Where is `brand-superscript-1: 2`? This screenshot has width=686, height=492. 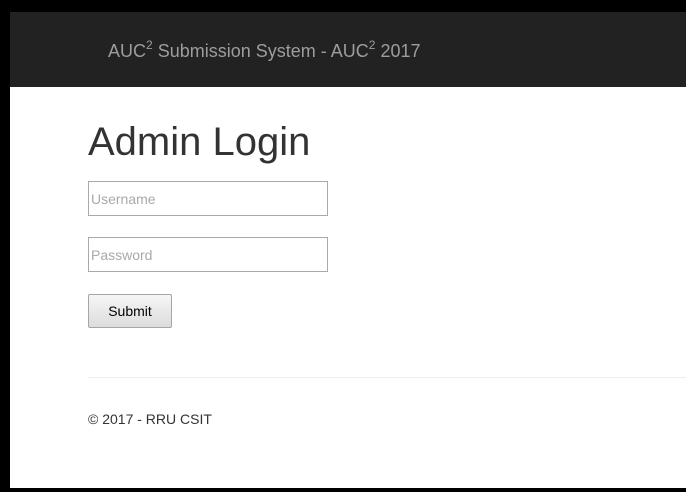 brand-superscript-1: 2 is located at coordinates (149, 45).